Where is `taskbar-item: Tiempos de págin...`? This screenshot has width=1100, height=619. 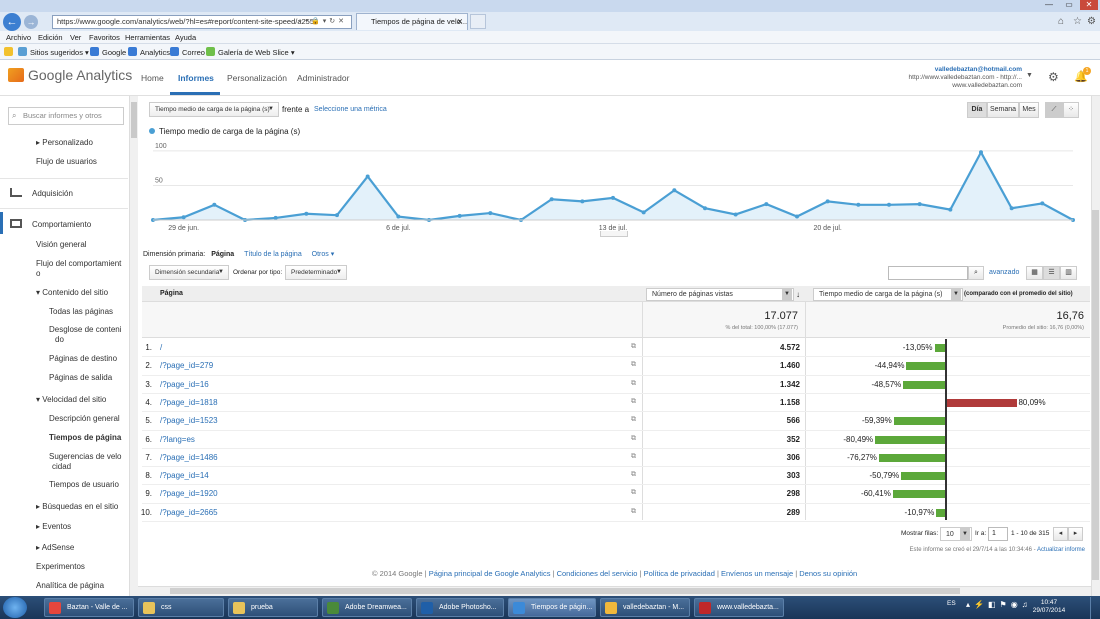 taskbar-item: Tiempos de págin... is located at coordinates (552, 607).